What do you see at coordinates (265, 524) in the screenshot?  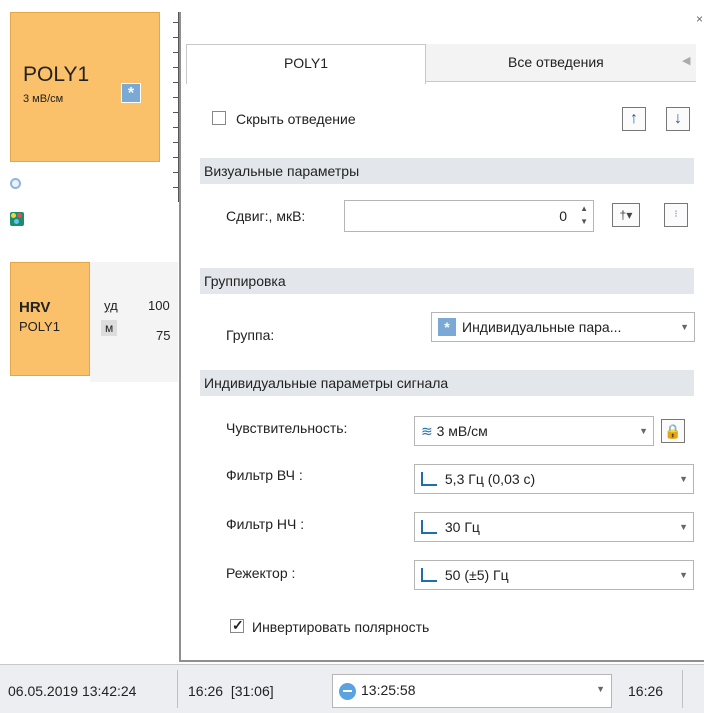 I see `lp-filter-label: Фильтр НЧ :` at bounding box center [265, 524].